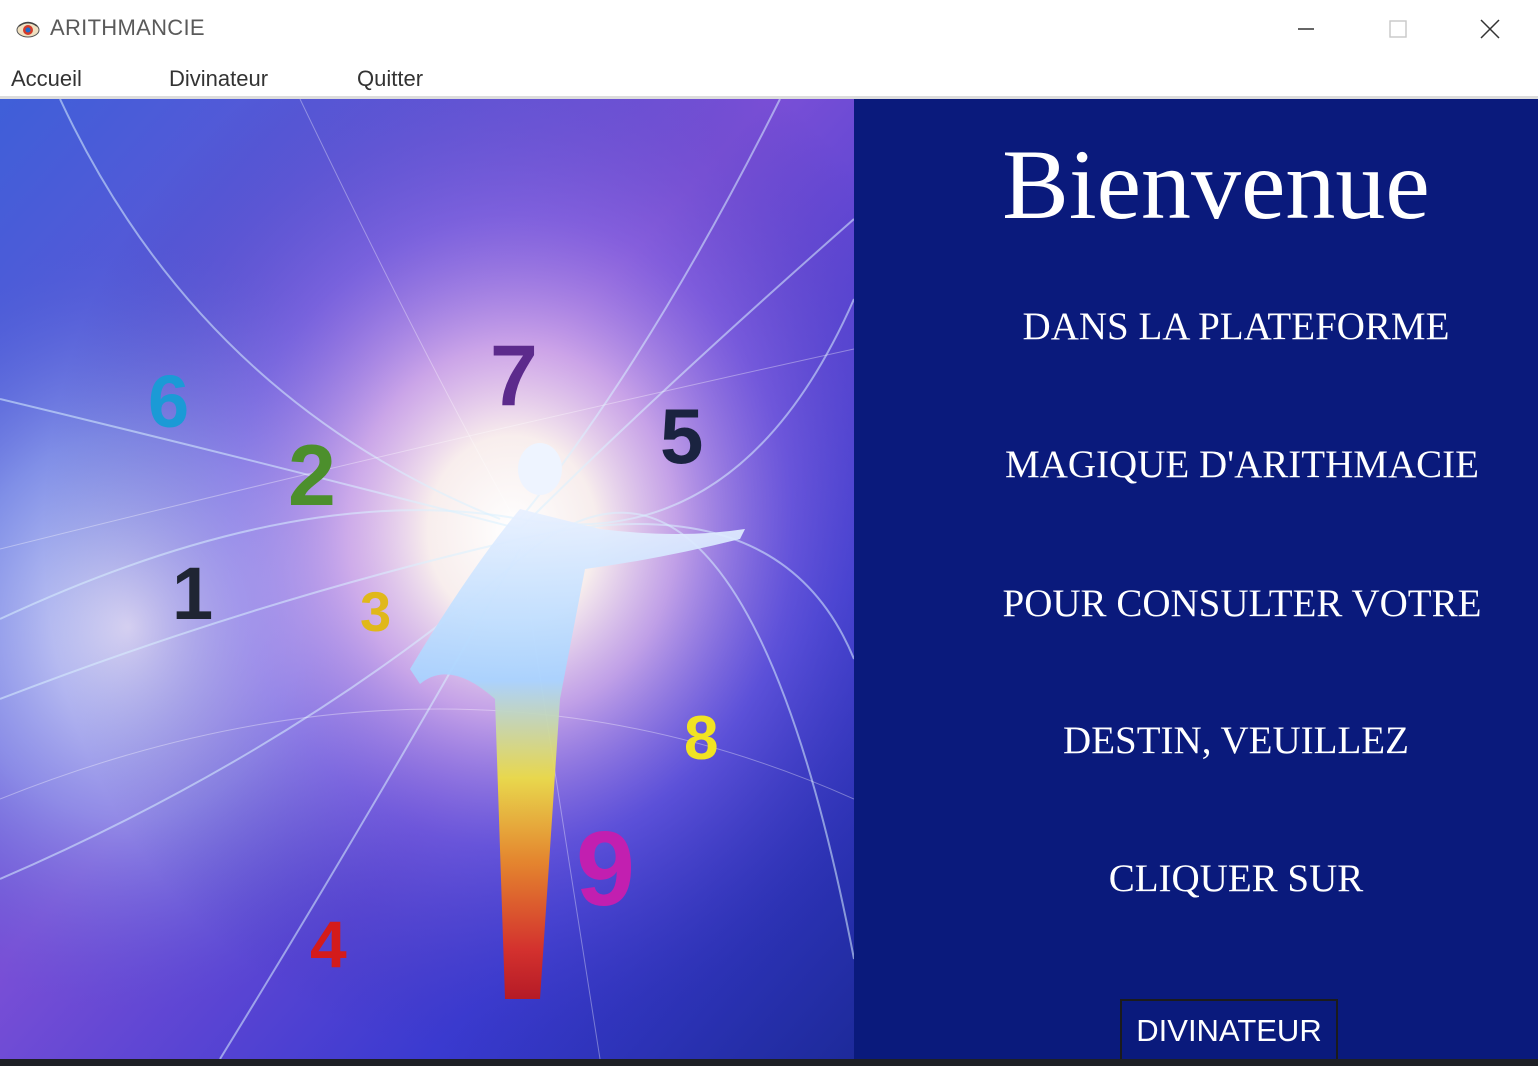 Image resolution: width=1538 pixels, height=1066 pixels. I want to click on maximize-button, so click(1398, 29).